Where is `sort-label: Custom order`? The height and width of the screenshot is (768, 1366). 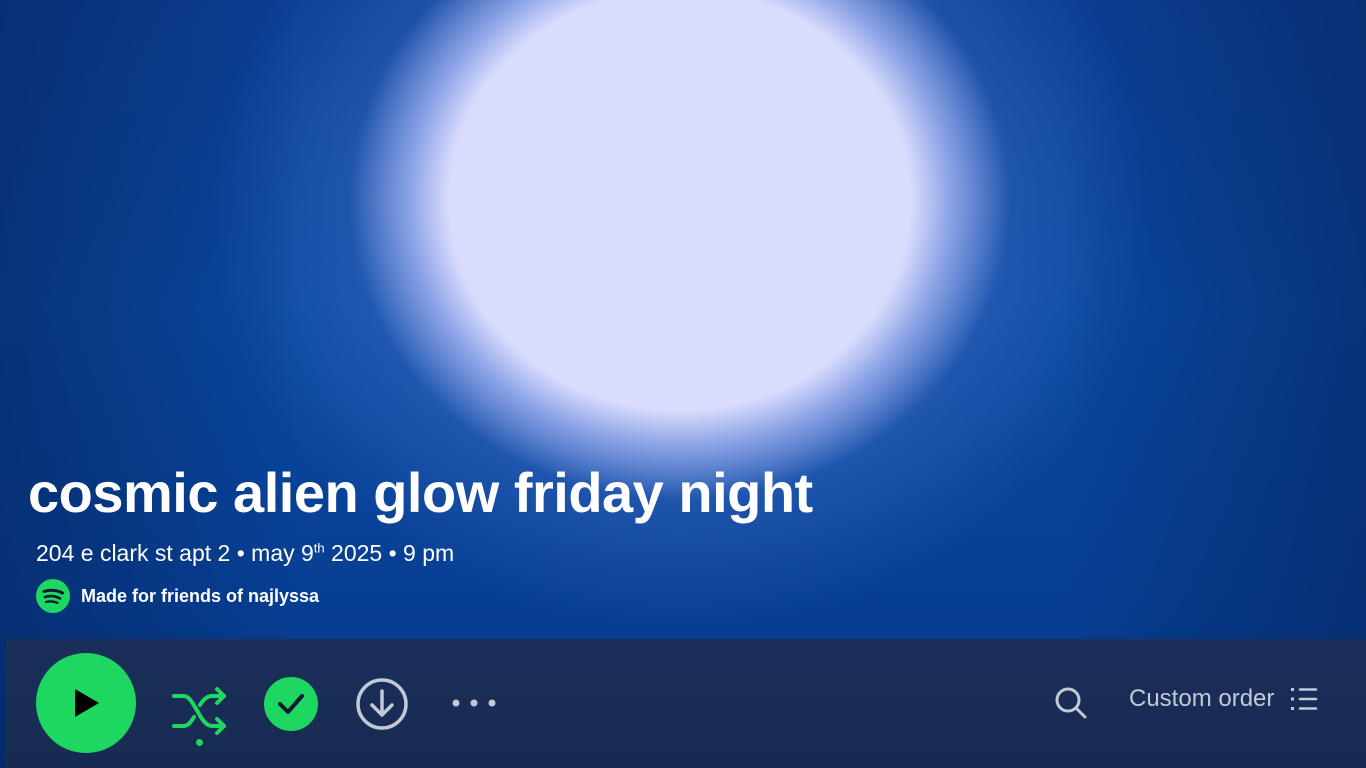
sort-label: Custom order is located at coordinates (1202, 698).